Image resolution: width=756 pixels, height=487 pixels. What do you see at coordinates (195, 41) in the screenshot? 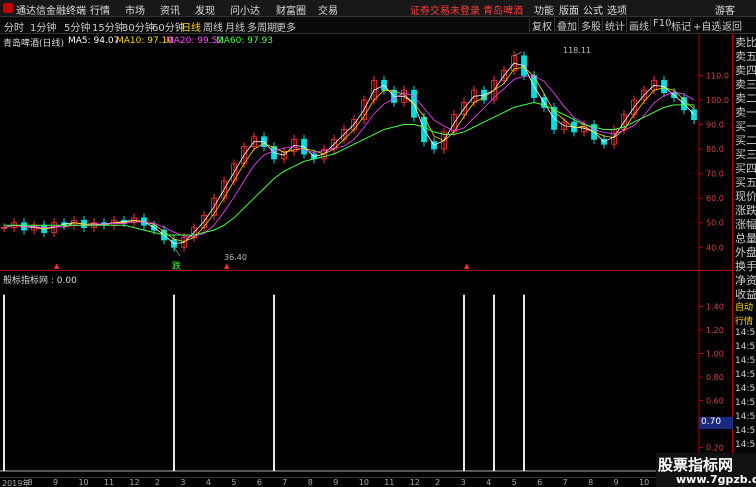
I see `ma20-label: MA20: 99.52` at bounding box center [195, 41].